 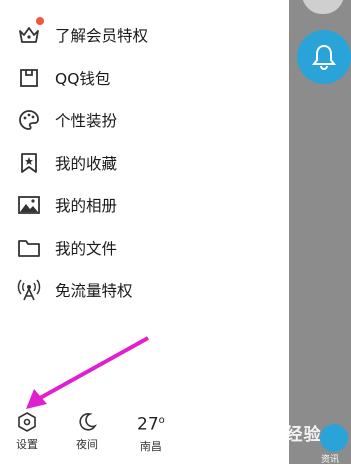 I want to click on news-button, so click(x=334, y=438).